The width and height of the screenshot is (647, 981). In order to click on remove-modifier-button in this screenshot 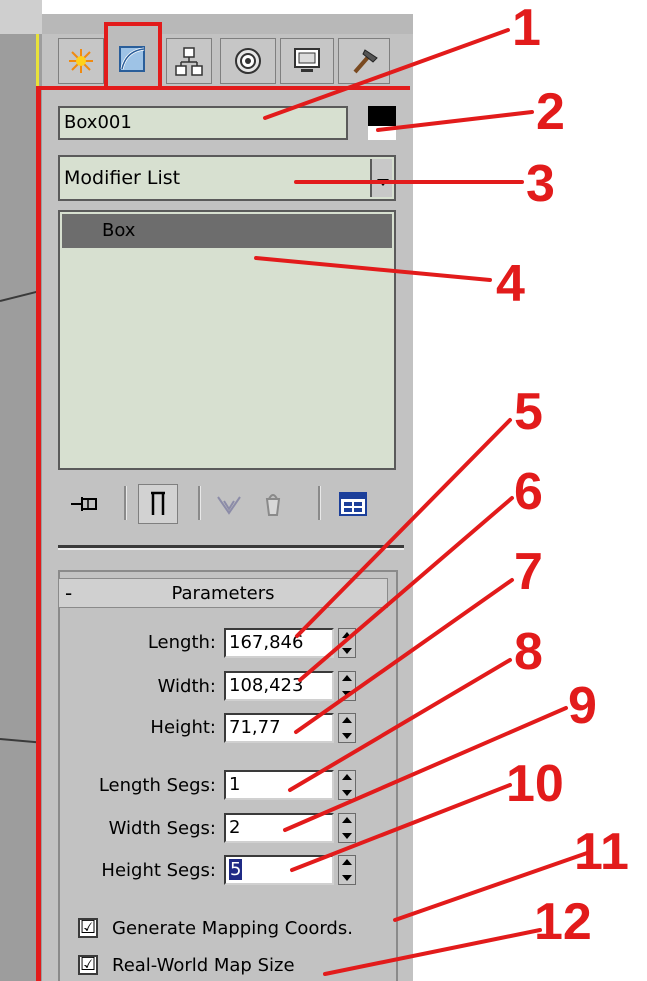, I will do `click(273, 504)`.